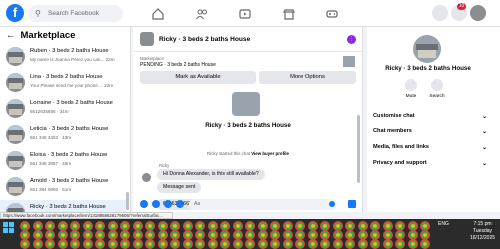 The width and height of the screenshot is (500, 249). I want to click on marketplace-icon, so click(289, 13).